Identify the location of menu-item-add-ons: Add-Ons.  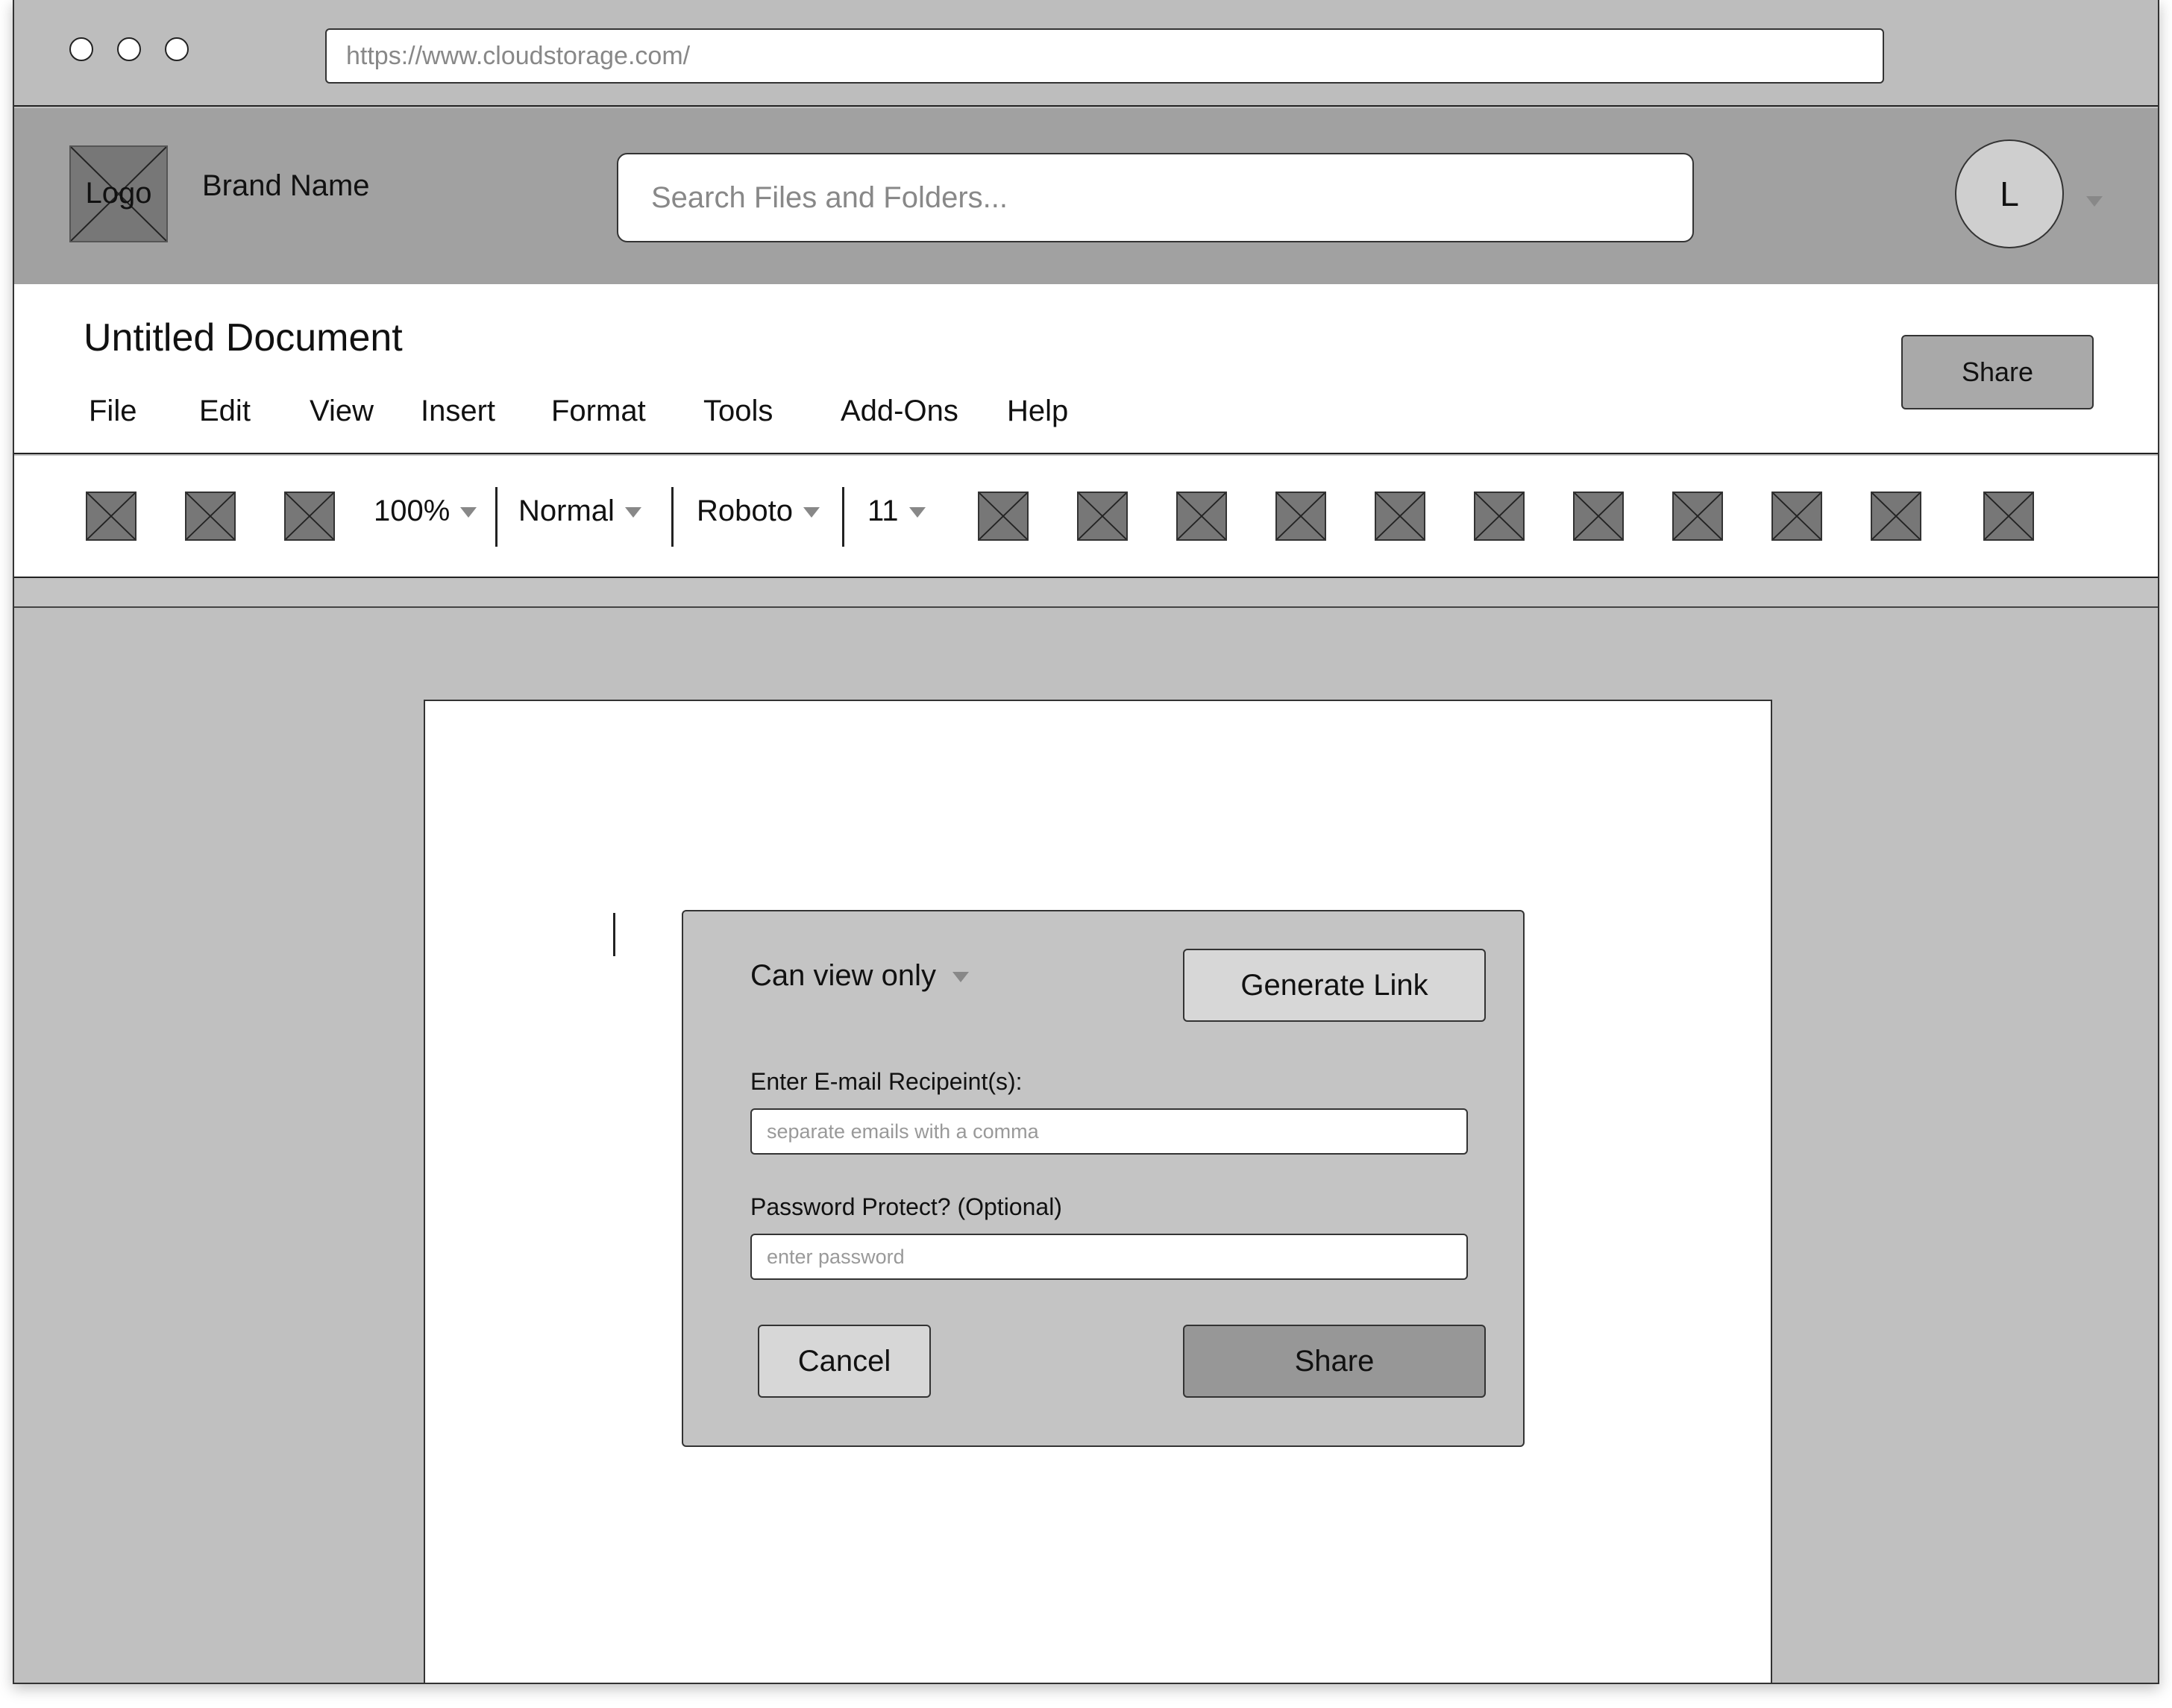
(899, 411).